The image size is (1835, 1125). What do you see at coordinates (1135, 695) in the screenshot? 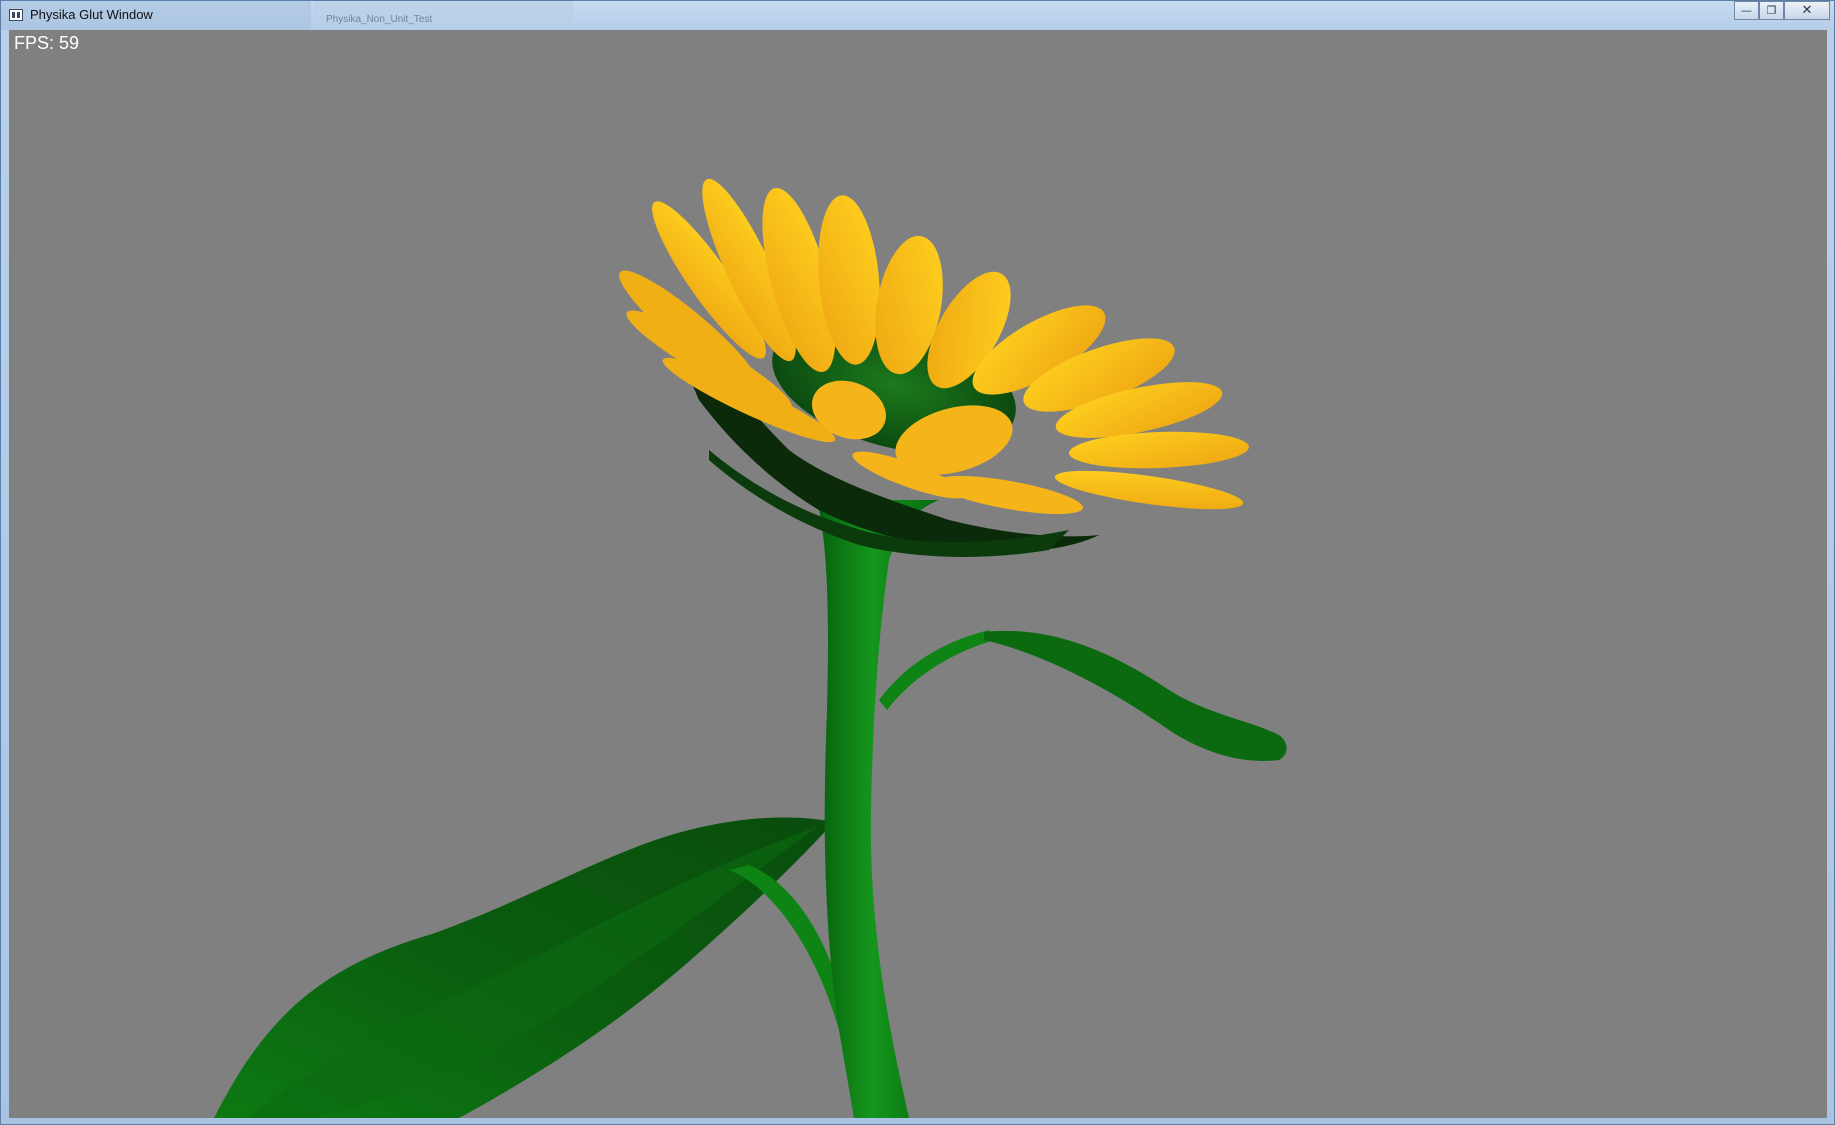
I see `leaf-upper-right` at bounding box center [1135, 695].